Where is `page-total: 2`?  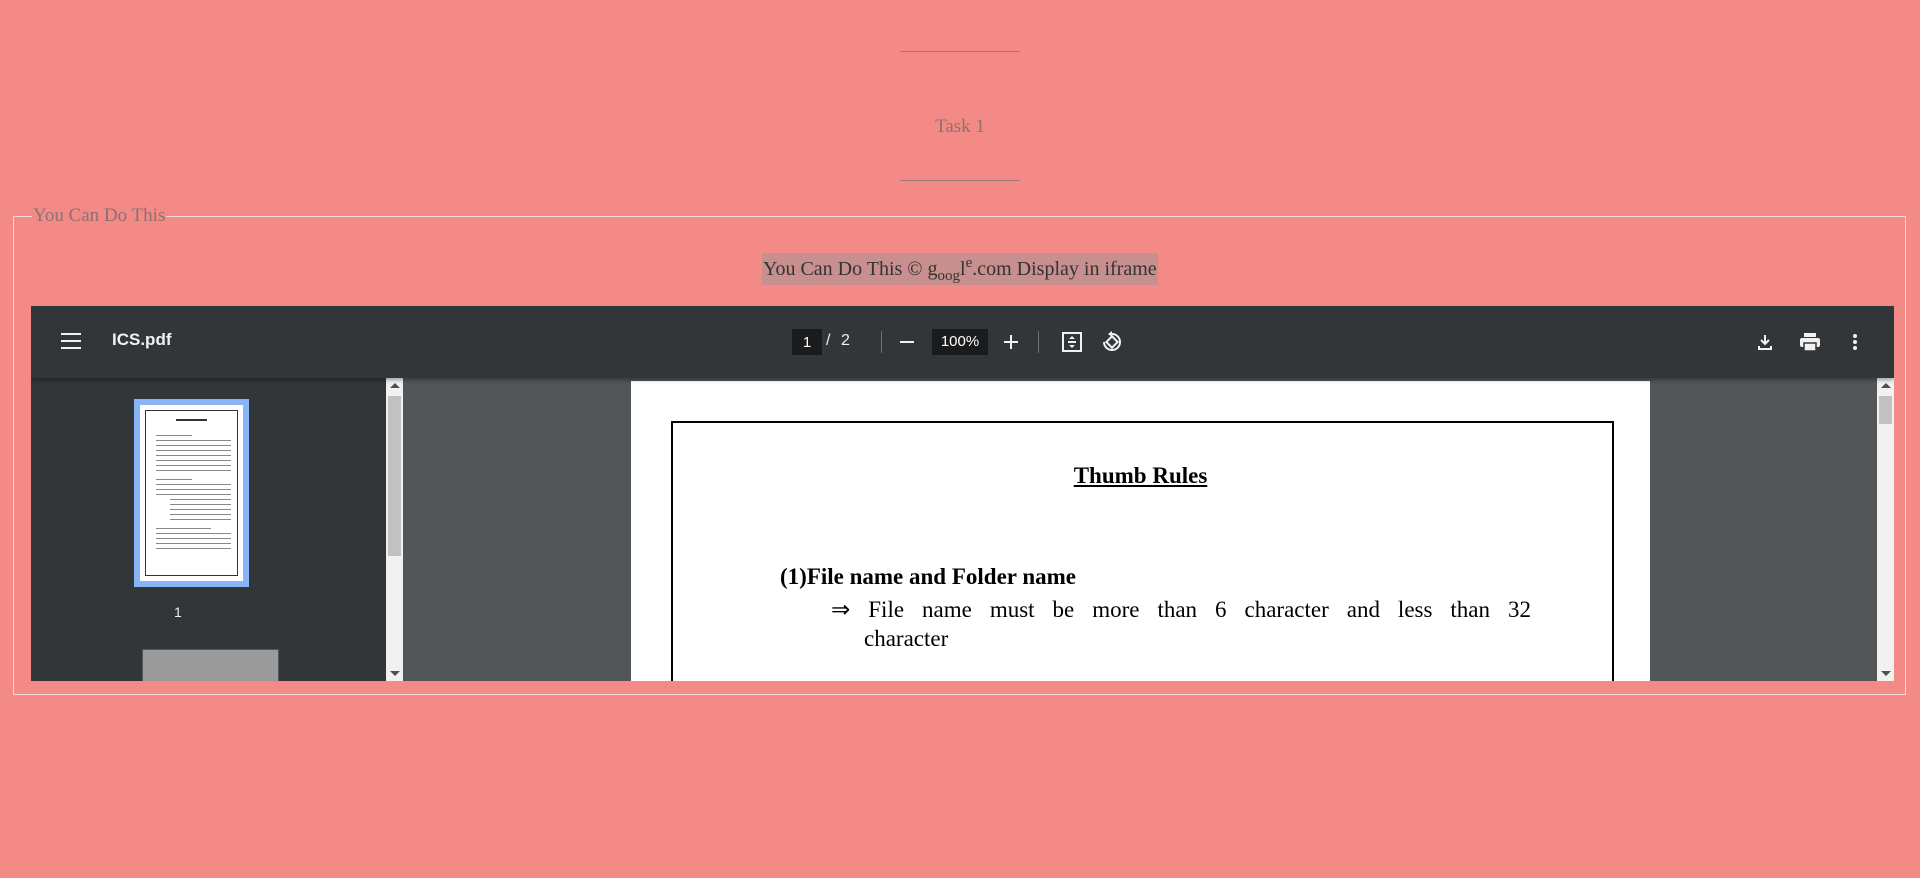
page-total: 2 is located at coordinates (845, 340).